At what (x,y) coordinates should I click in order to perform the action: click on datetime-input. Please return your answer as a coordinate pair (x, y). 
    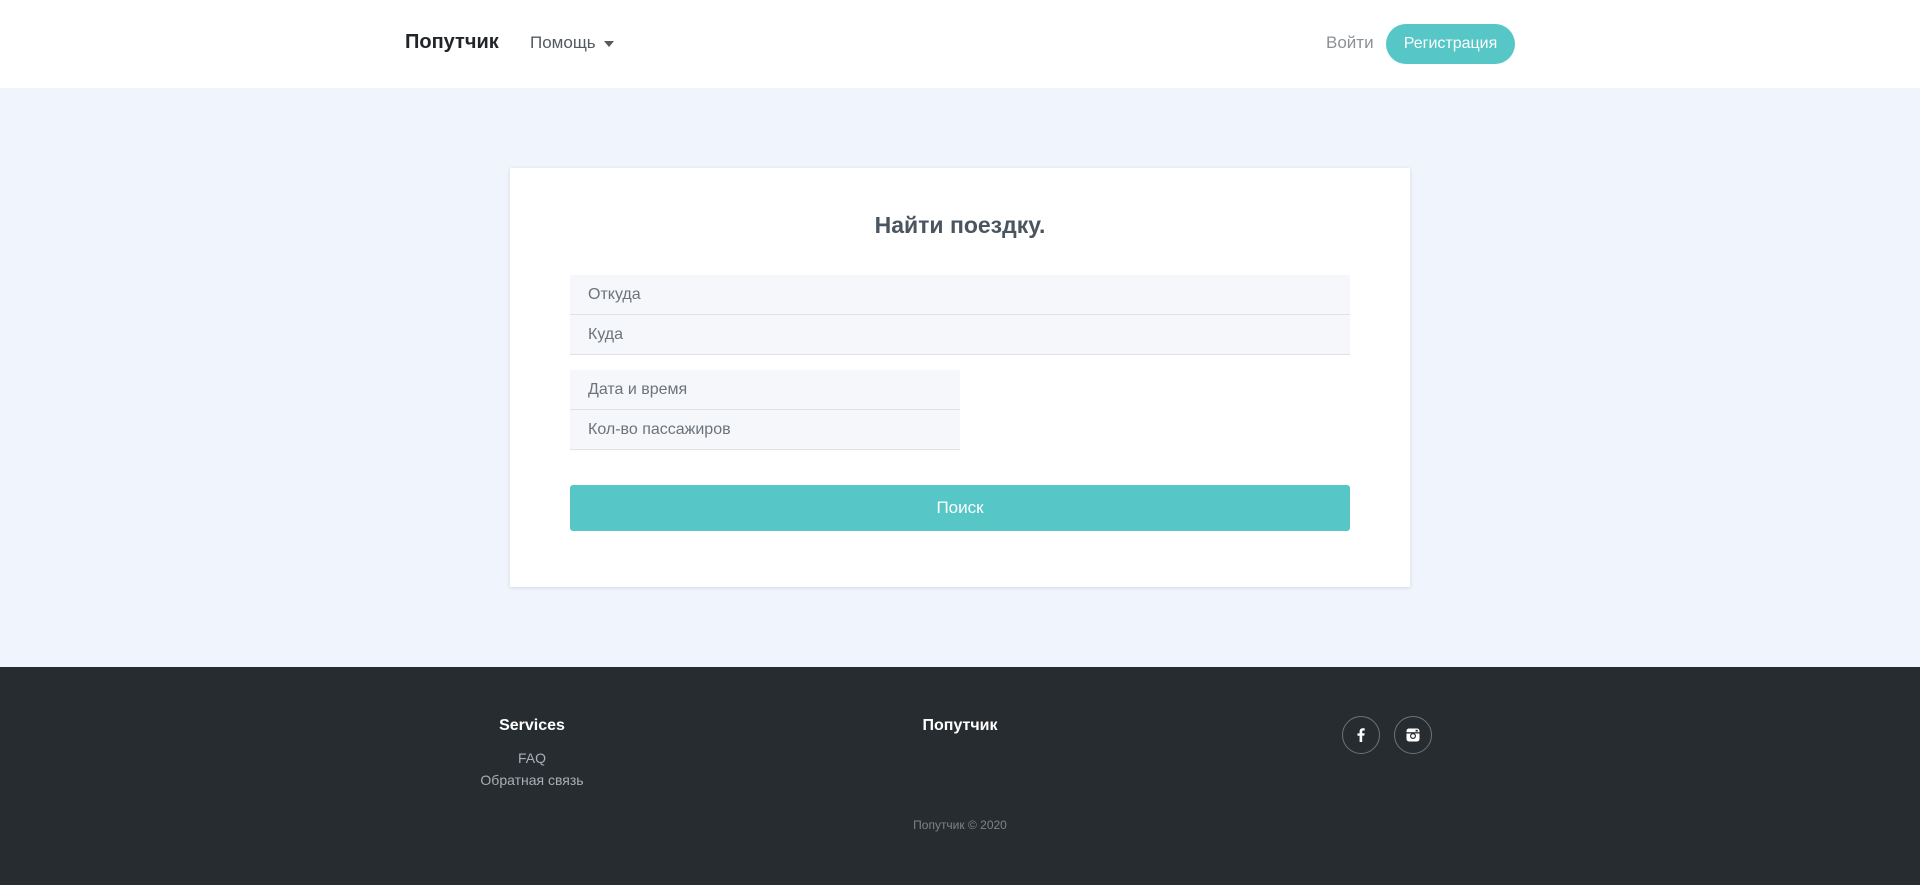
    Looking at the image, I should click on (765, 390).